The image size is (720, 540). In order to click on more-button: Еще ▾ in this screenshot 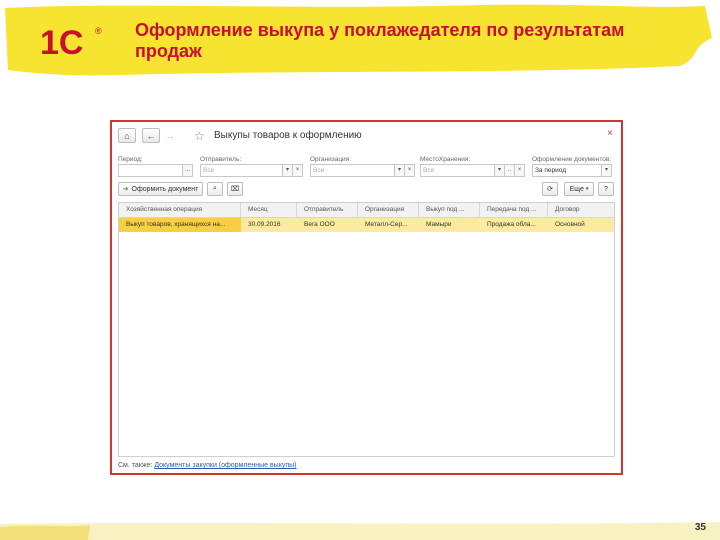, I will do `click(579, 189)`.